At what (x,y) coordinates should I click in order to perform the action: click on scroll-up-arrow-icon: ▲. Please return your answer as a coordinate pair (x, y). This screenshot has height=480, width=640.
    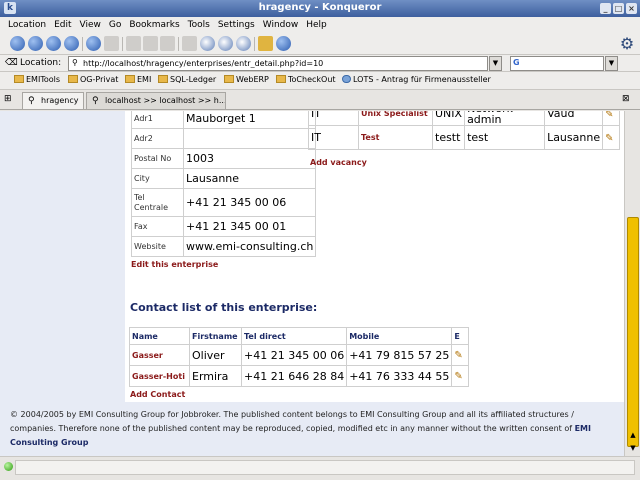
    Looking at the image, I should click on (633, 435).